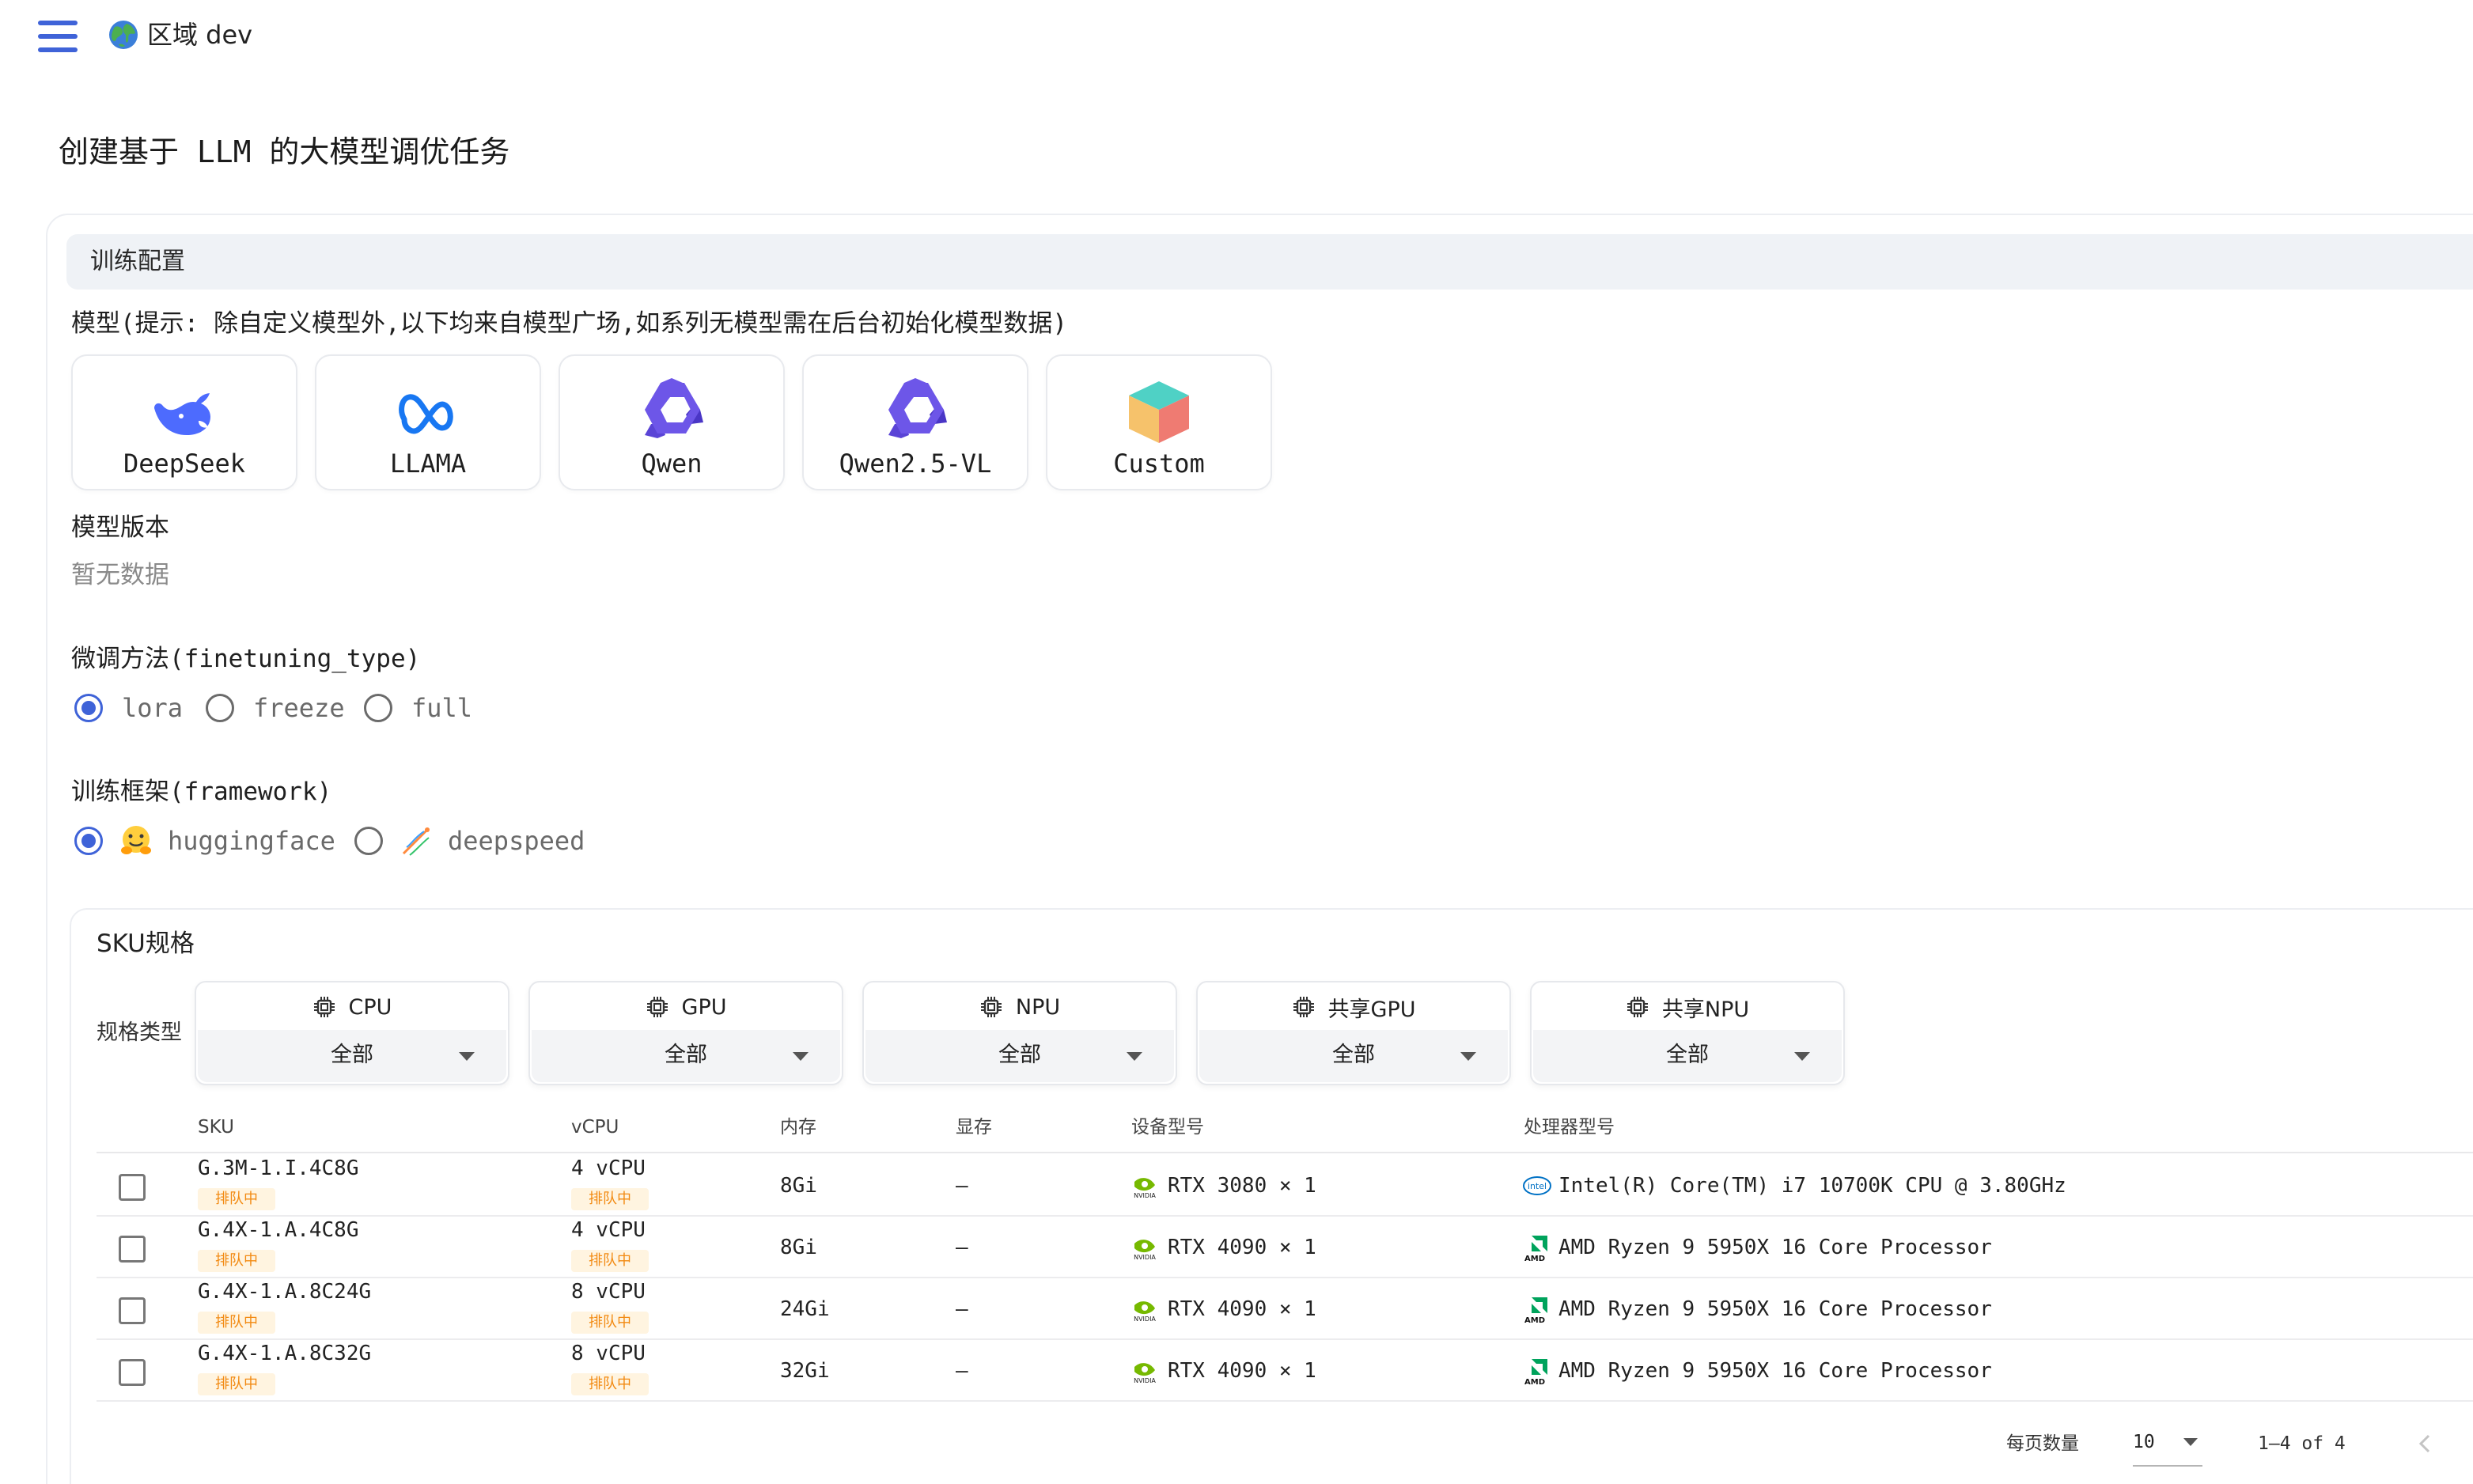  I want to click on device-value: RTX 4090 × 1, so click(1242, 1371).